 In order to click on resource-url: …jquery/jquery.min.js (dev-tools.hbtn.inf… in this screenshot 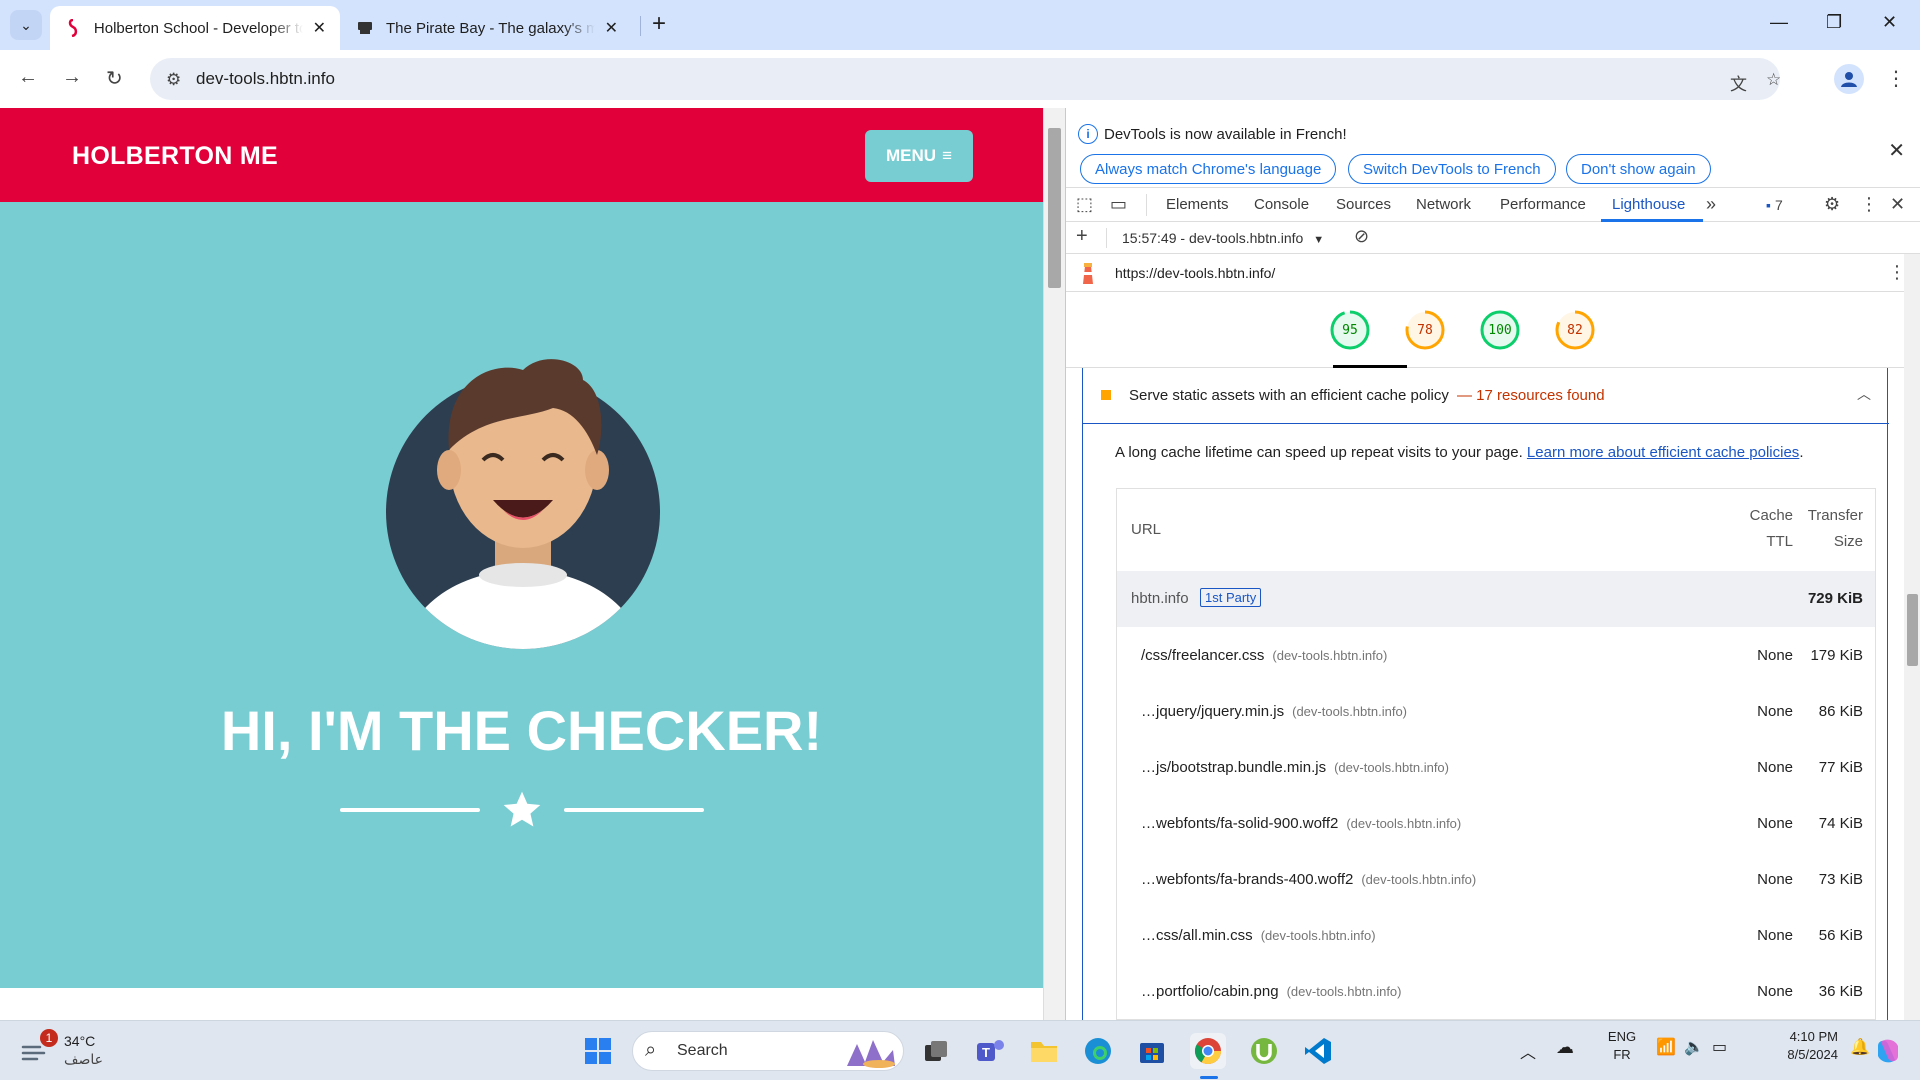, I will do `click(1274, 711)`.